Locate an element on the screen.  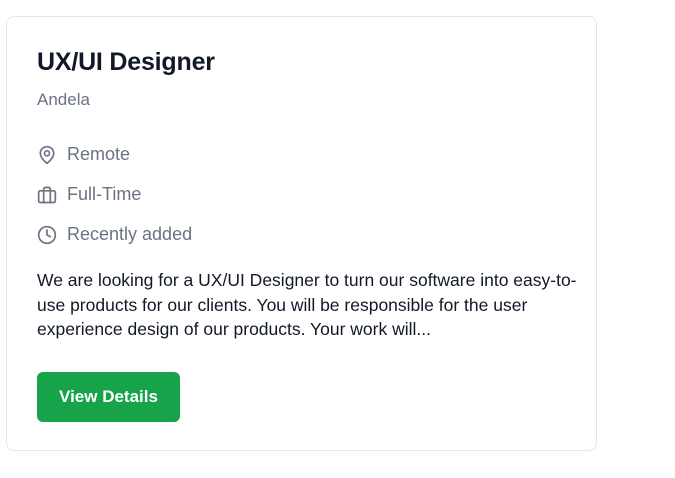
job-posted: Recently added is located at coordinates (114, 234).